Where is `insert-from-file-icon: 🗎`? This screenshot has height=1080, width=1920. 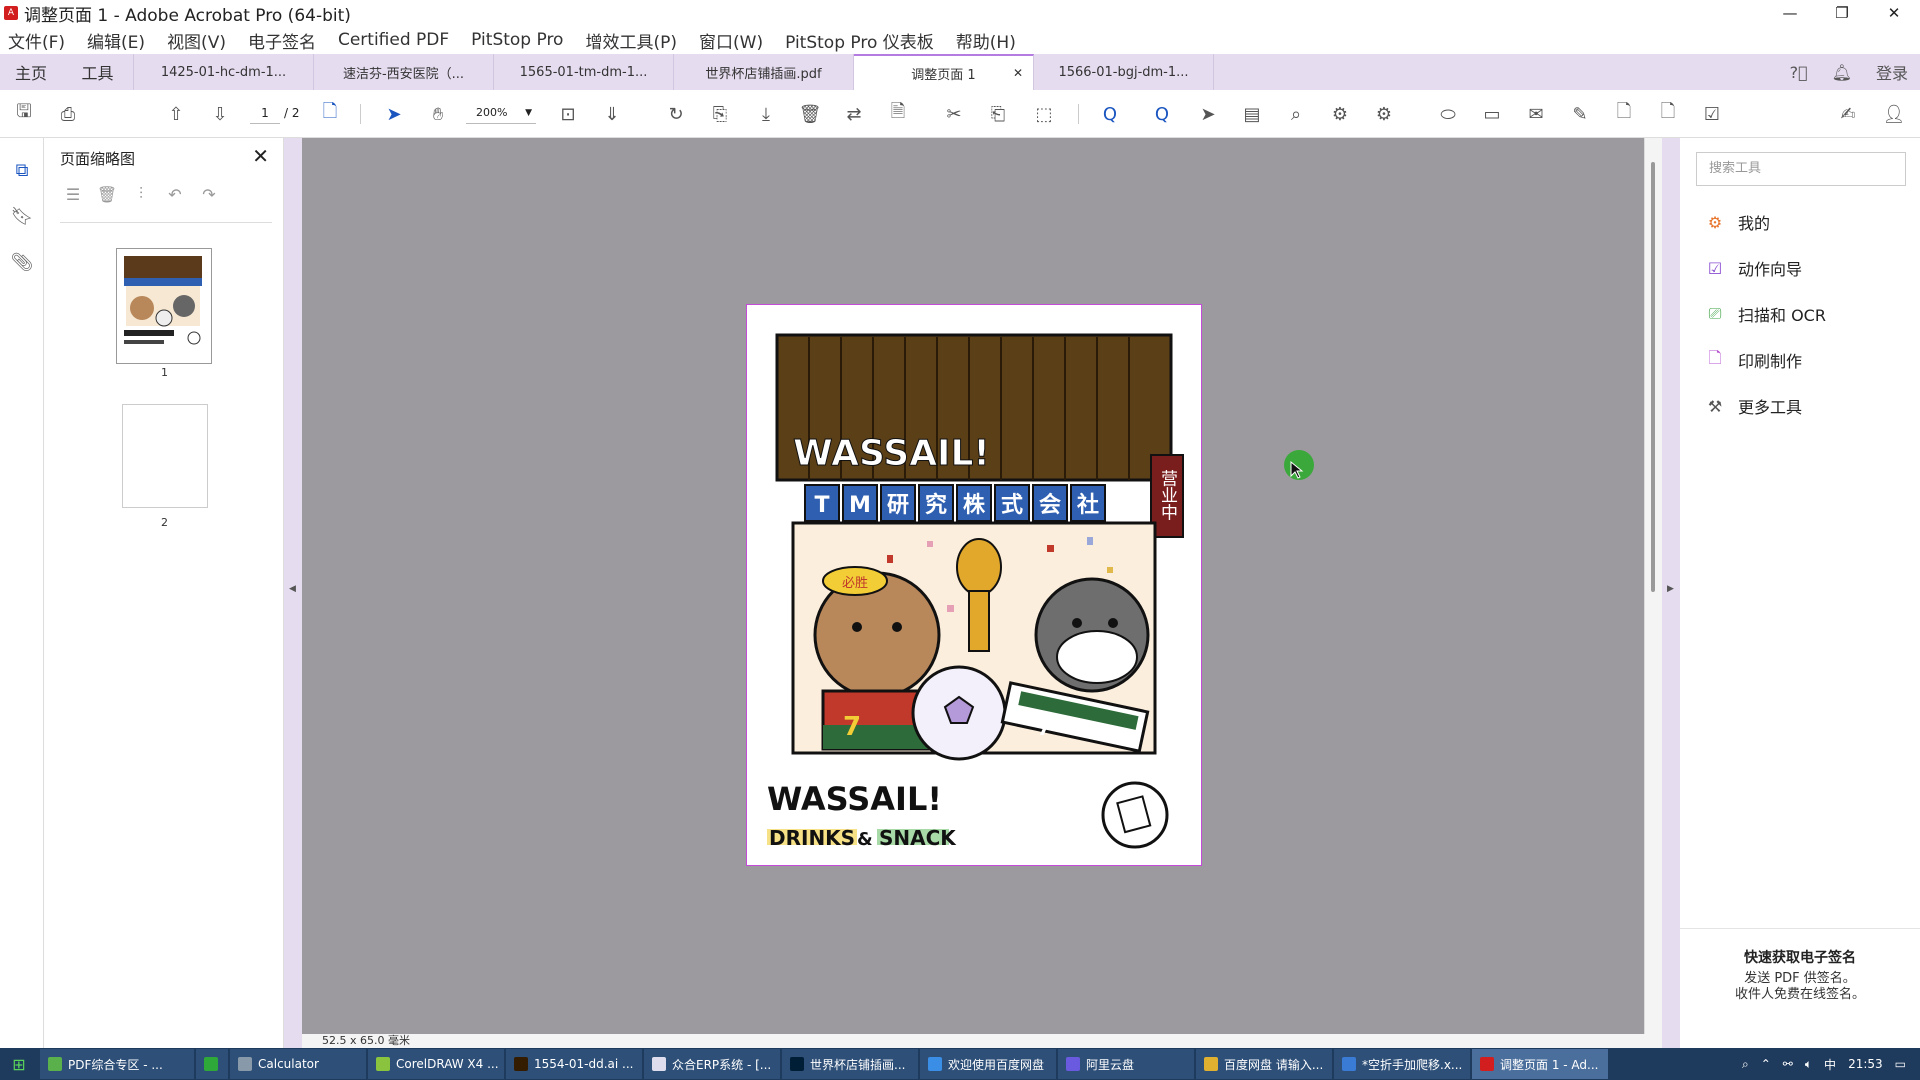 insert-from-file-icon: 🗎 is located at coordinates (898, 114).